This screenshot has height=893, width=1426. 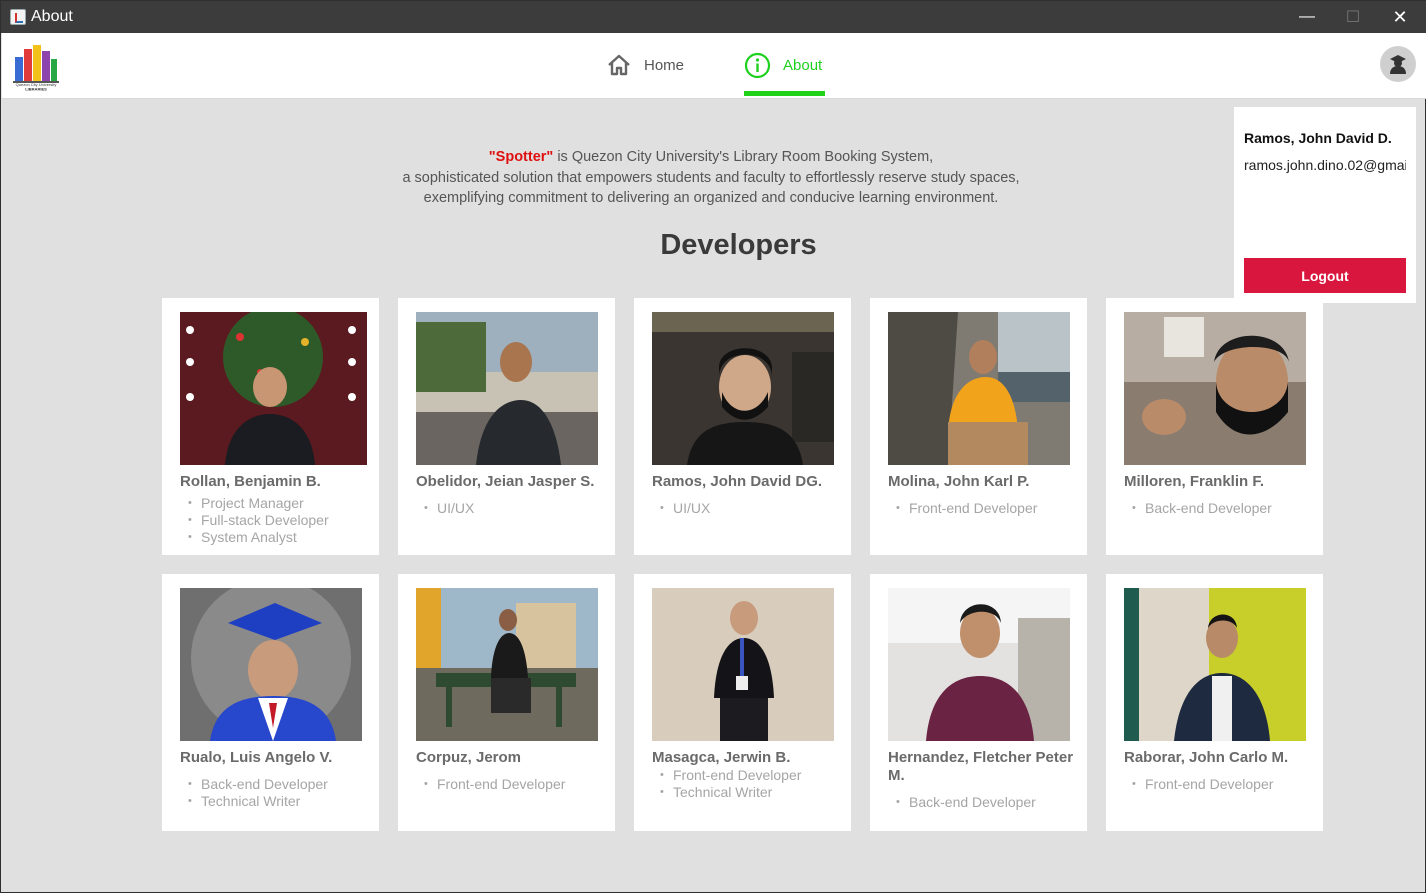 I want to click on brand-name: "Spotter", so click(x=521, y=157).